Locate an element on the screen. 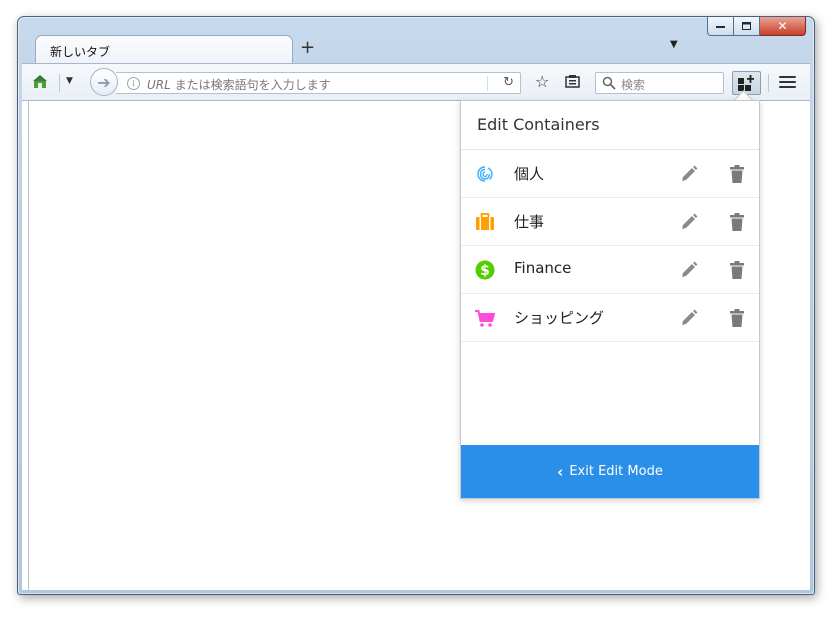 The width and height of the screenshot is (835, 617). navigation-toolbar: ▼ i URL または検索語句を入力します ↻ ➔ ☆ 検索 is located at coordinates (416, 82).